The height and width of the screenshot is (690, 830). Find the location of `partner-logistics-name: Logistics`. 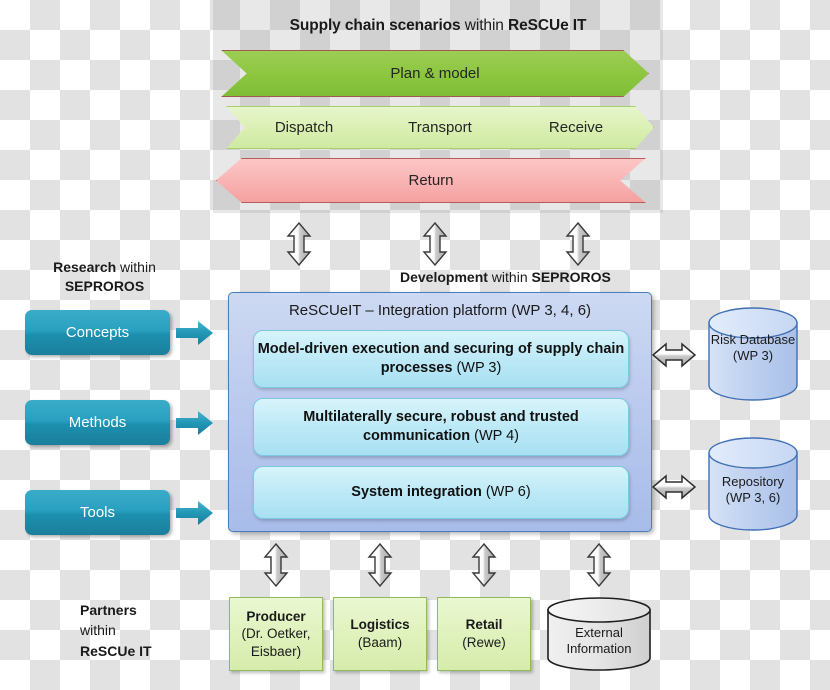

partner-logistics-name: Logistics is located at coordinates (380, 625).